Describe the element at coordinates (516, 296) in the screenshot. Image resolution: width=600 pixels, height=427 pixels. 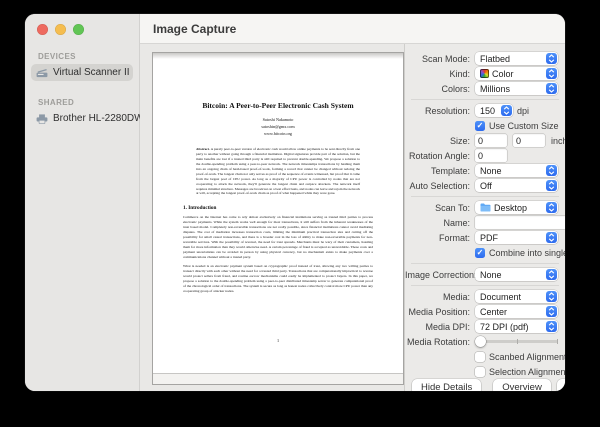
I see `media-select: Document` at that location.